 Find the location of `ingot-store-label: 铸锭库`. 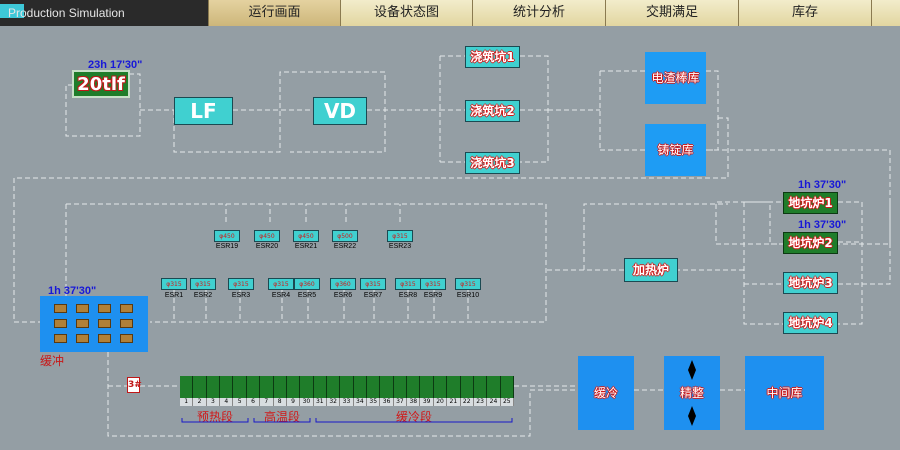

ingot-store-label: 铸锭库 is located at coordinates (675, 150).